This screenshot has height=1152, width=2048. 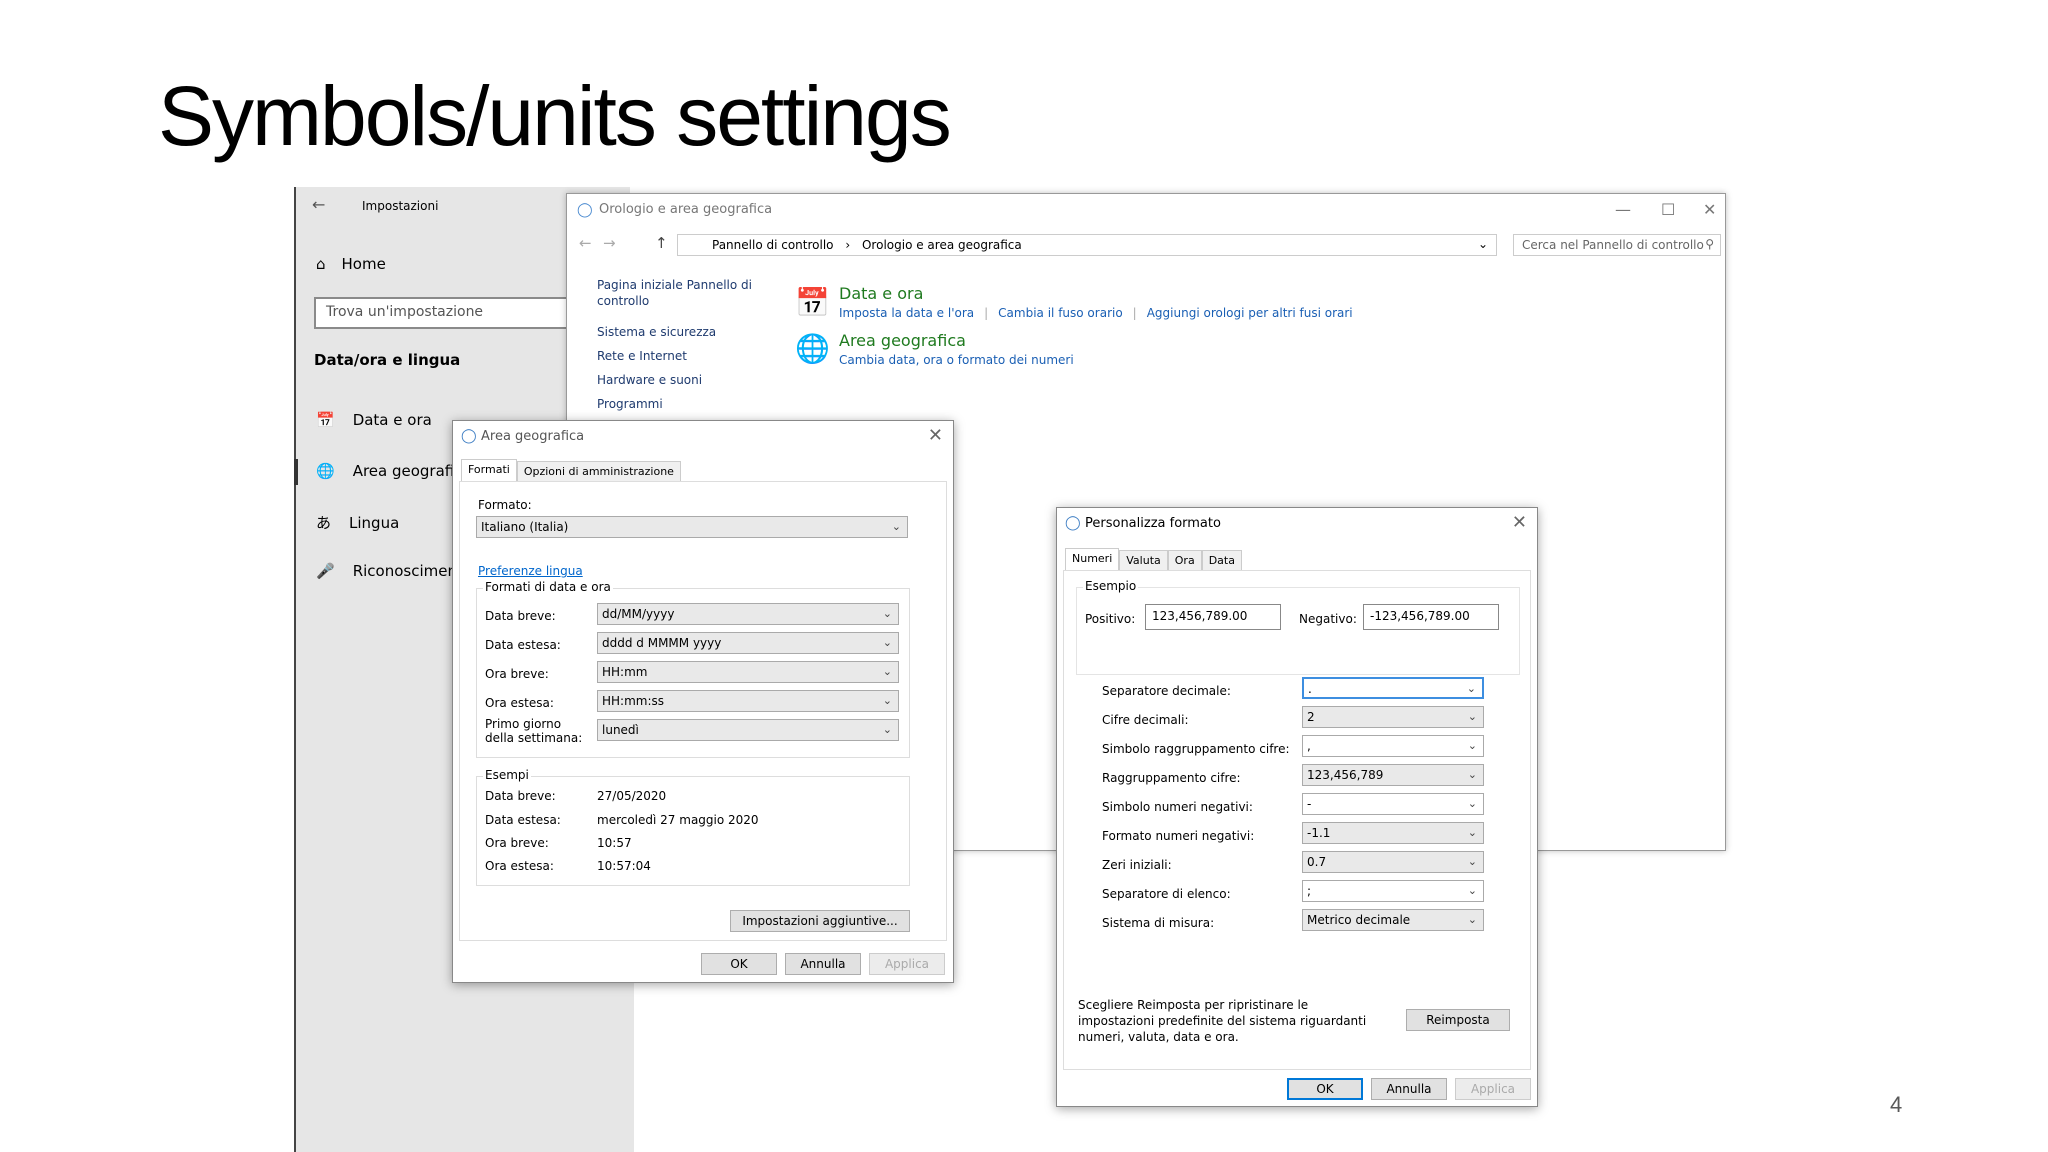 What do you see at coordinates (1393, 746) in the screenshot?
I see `grouping-symbol-select: , ⌄` at bounding box center [1393, 746].